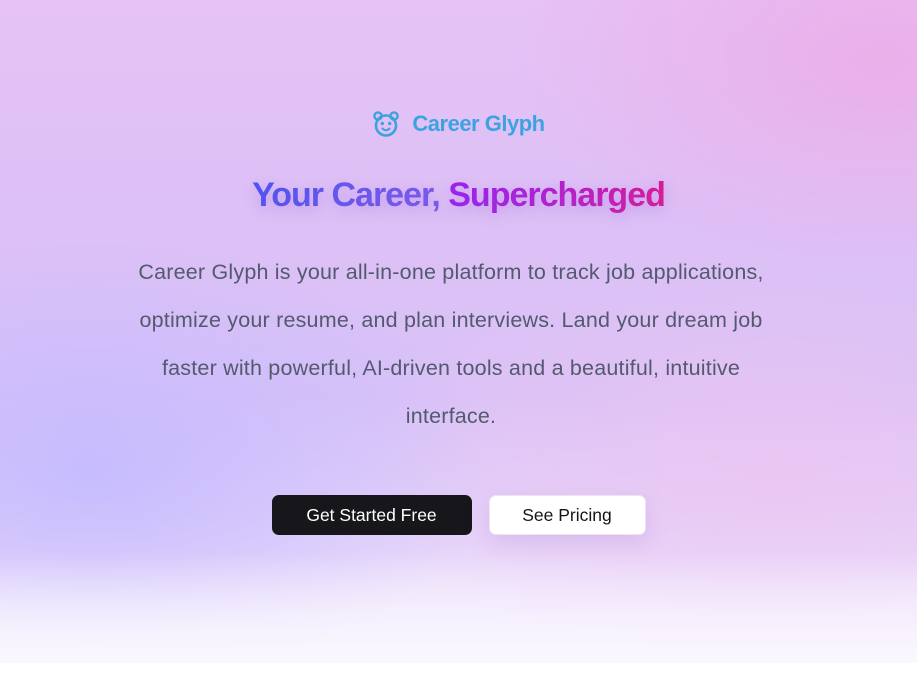  What do you see at coordinates (567, 515) in the screenshot?
I see `see-pricing-button: See Pricing` at bounding box center [567, 515].